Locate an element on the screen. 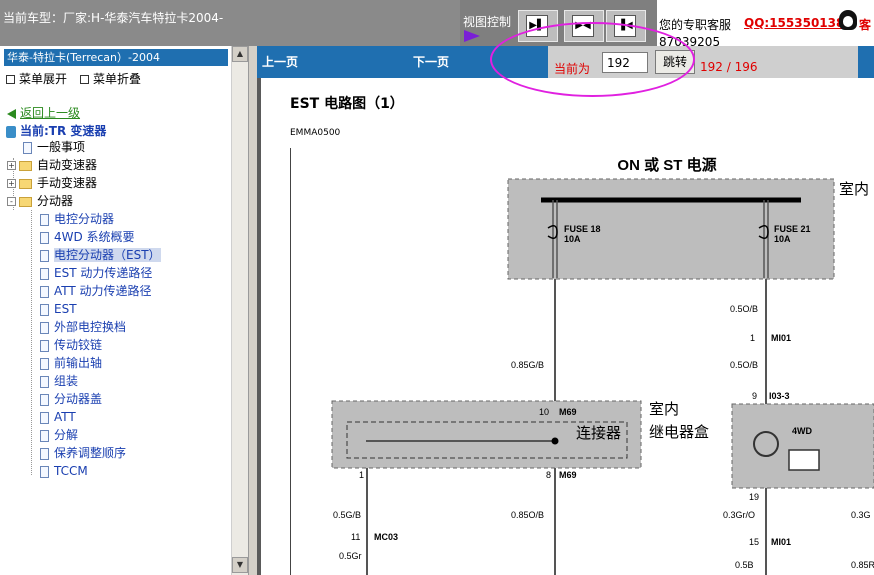 This screenshot has width=874, height=575. fuse-left-label: FUSE 18 is located at coordinates (582, 229).